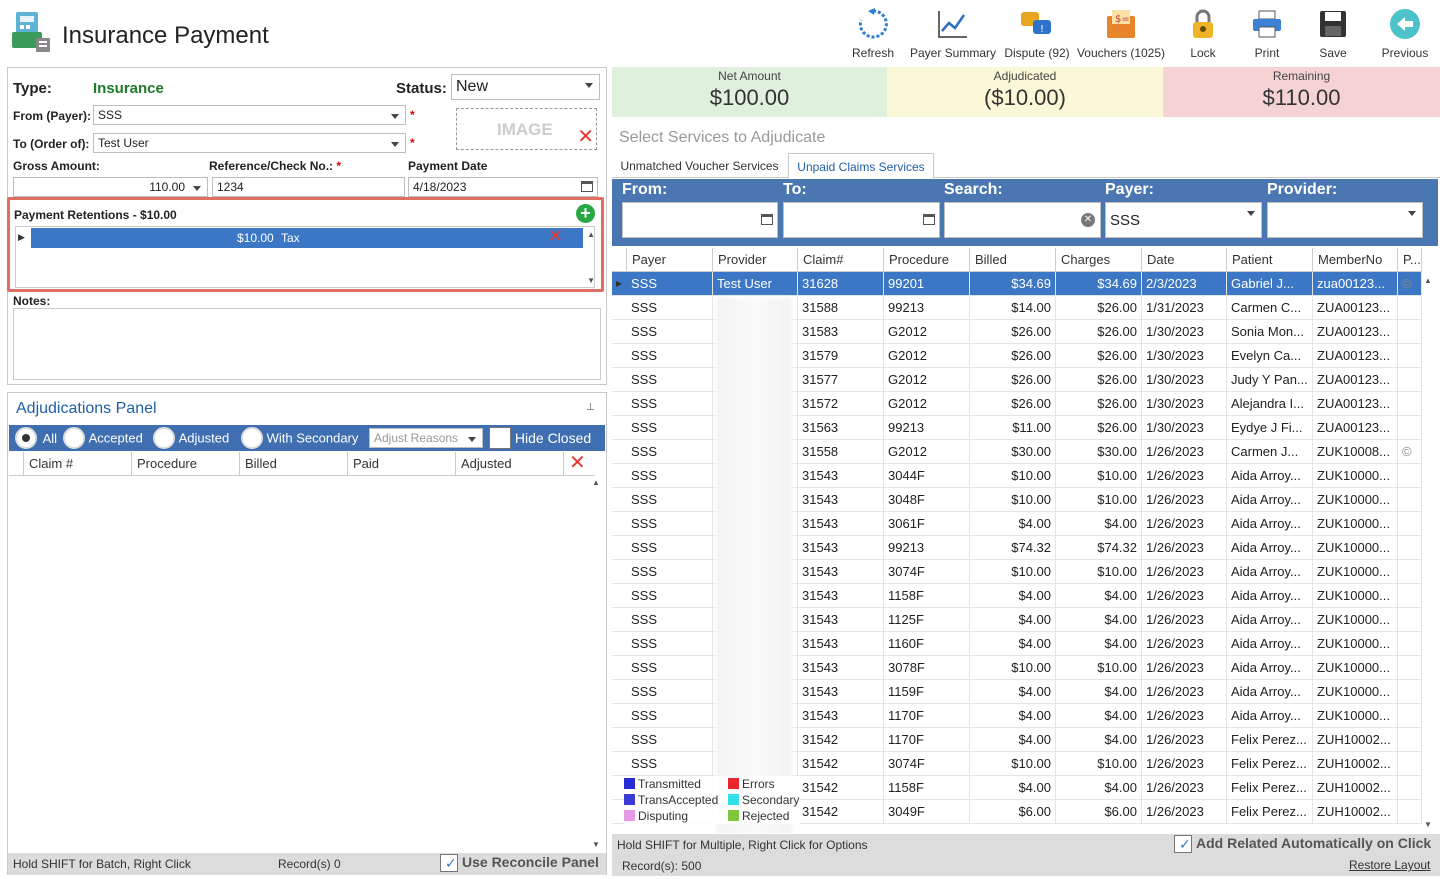  What do you see at coordinates (1203, 35) in the screenshot?
I see `lock-button: Lock` at bounding box center [1203, 35].